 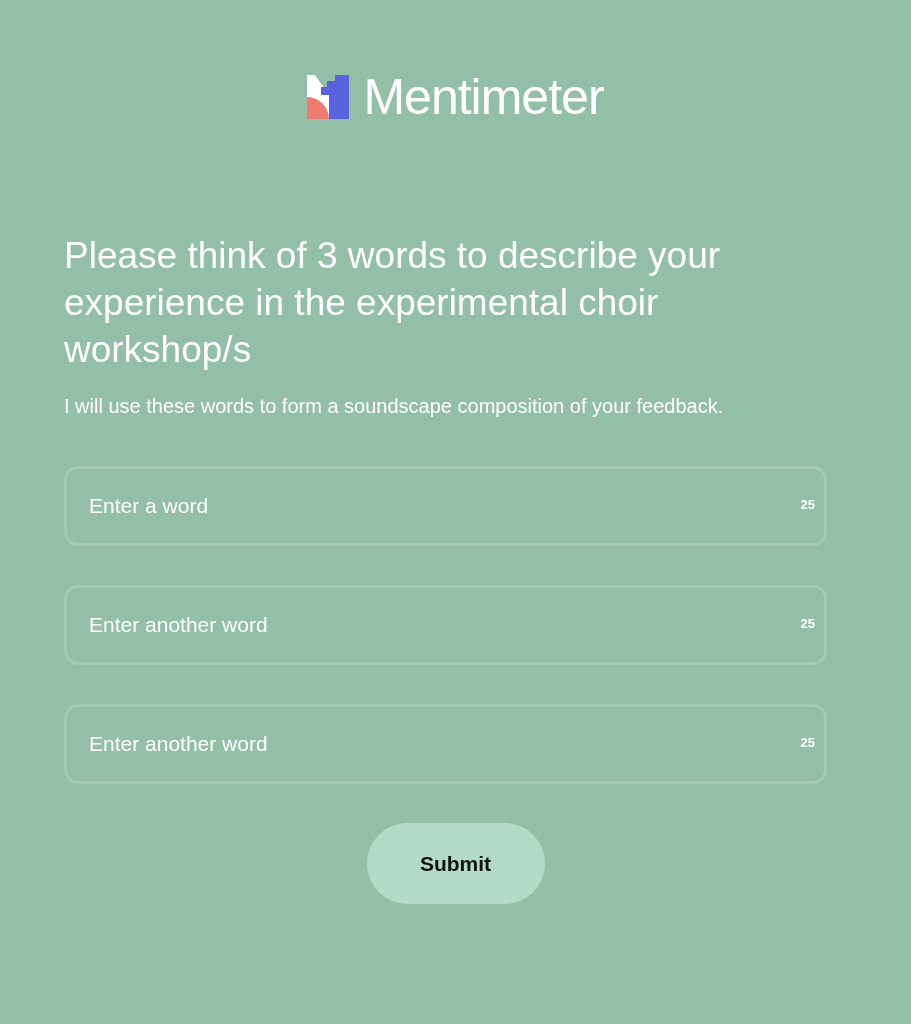 What do you see at coordinates (394, 406) in the screenshot?
I see `question-description: I will use these words to form a soundscape composition of your feedback.` at bounding box center [394, 406].